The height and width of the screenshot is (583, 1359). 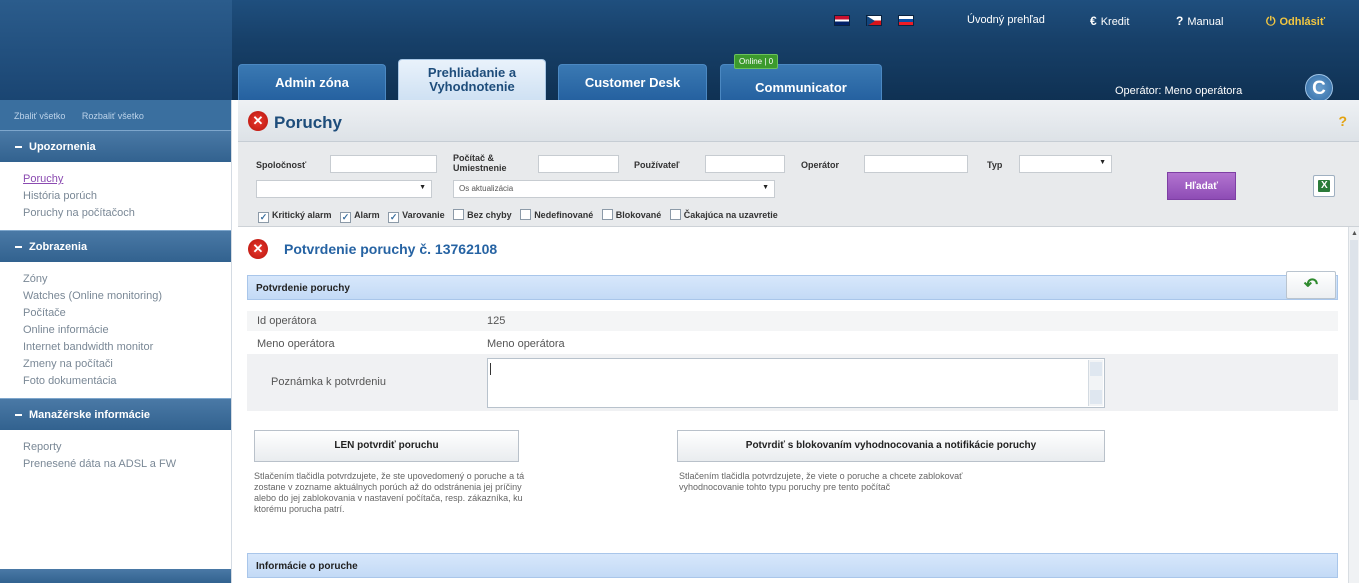 I want to click on sidebar-section-title: Zobrazenia, so click(x=58, y=247).